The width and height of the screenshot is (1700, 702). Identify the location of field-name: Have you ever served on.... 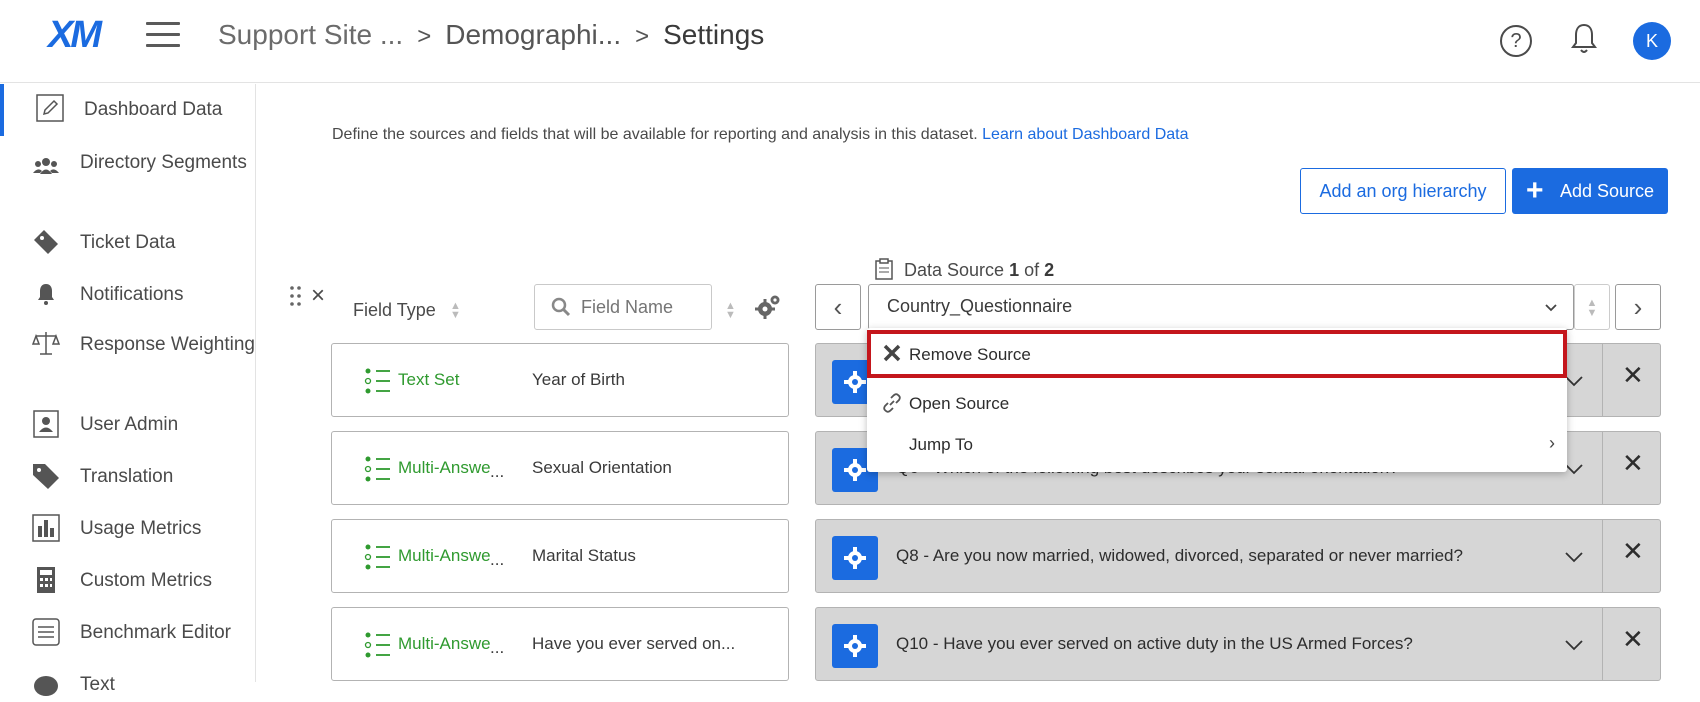
(634, 643).